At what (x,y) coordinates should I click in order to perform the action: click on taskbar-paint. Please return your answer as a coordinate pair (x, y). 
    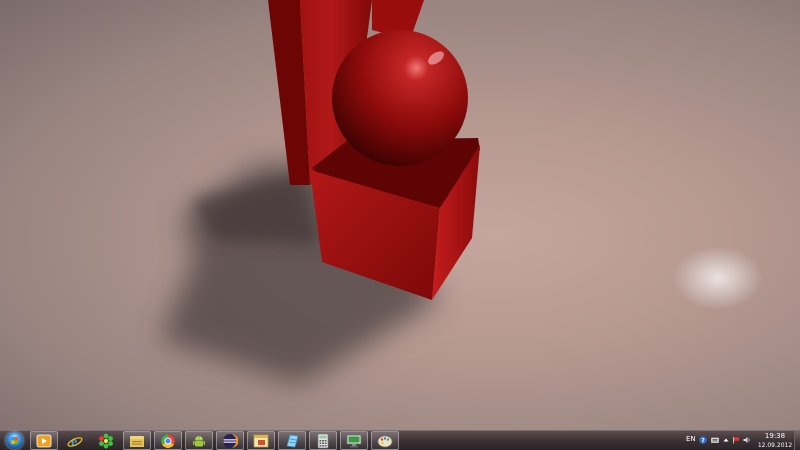
    Looking at the image, I should click on (385, 440).